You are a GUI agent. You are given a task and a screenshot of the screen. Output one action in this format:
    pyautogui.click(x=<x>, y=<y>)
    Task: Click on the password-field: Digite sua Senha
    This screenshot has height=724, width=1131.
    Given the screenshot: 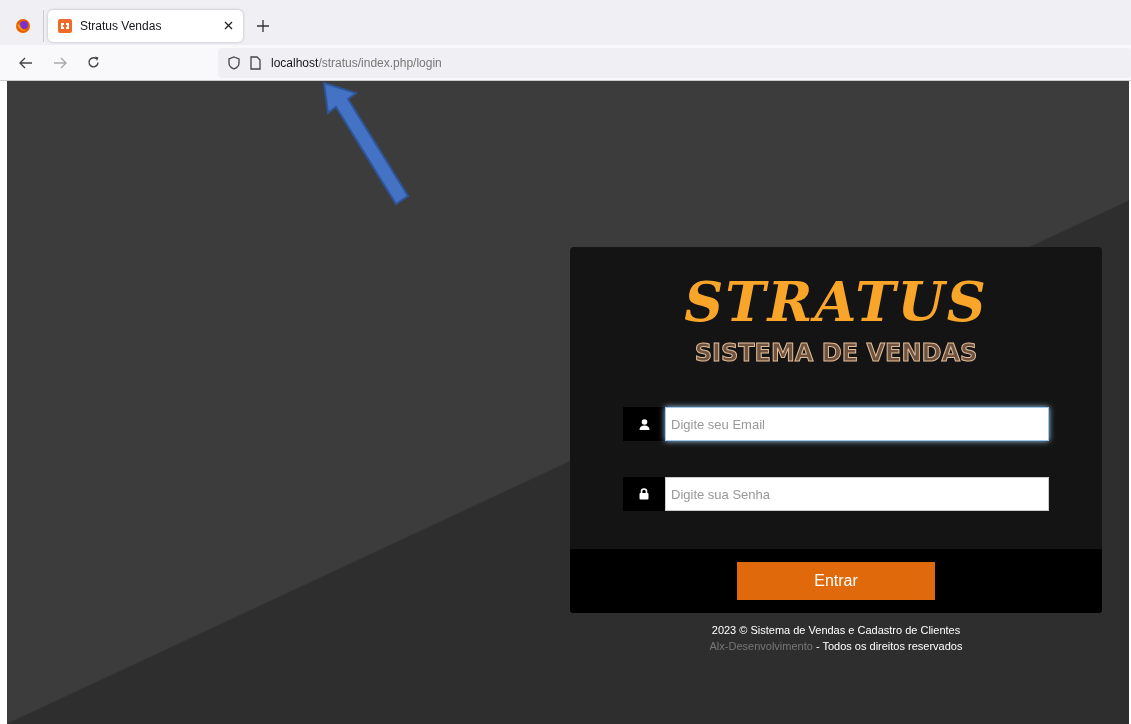 What is the action you would take?
    pyautogui.click(x=857, y=494)
    